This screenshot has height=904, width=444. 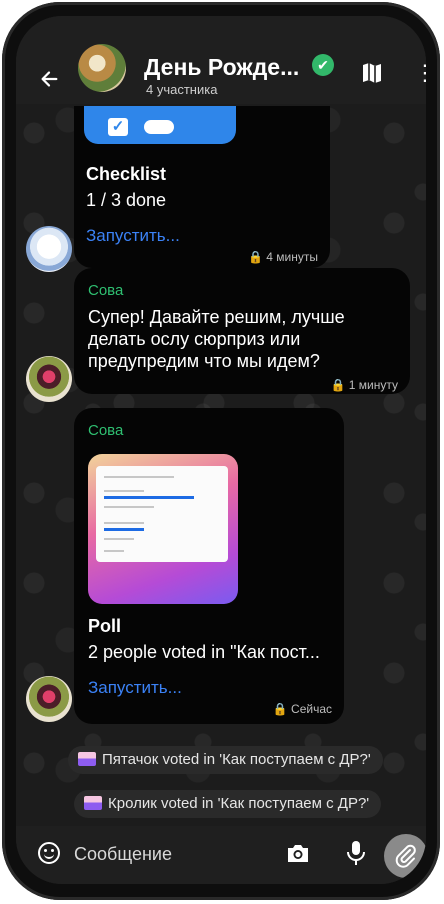 I want to click on time-label: 4 минуты, so click(x=292, y=257).